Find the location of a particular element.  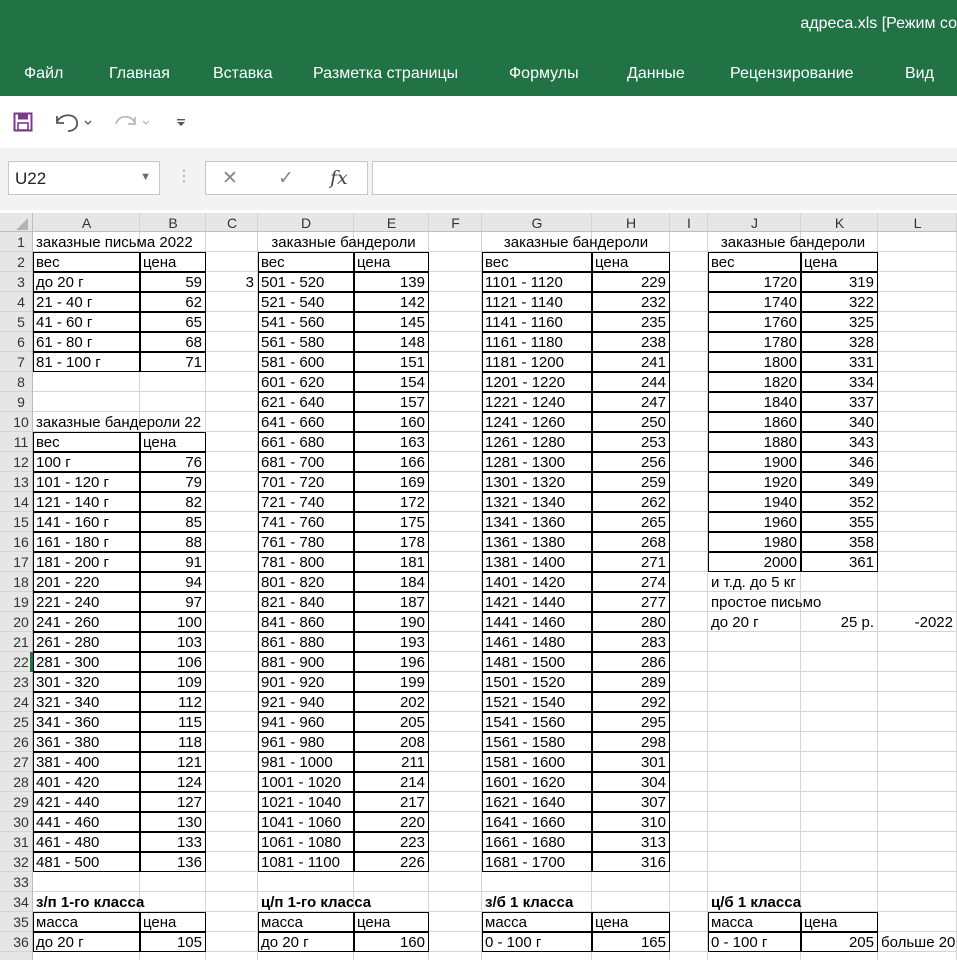

cell-b18: 94 is located at coordinates (193, 582).